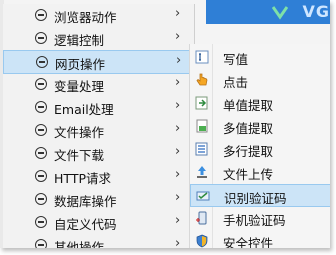 This screenshot has height=255, width=336. I want to click on menu-item-http-request: HTTP请求 ›, so click(99, 177).